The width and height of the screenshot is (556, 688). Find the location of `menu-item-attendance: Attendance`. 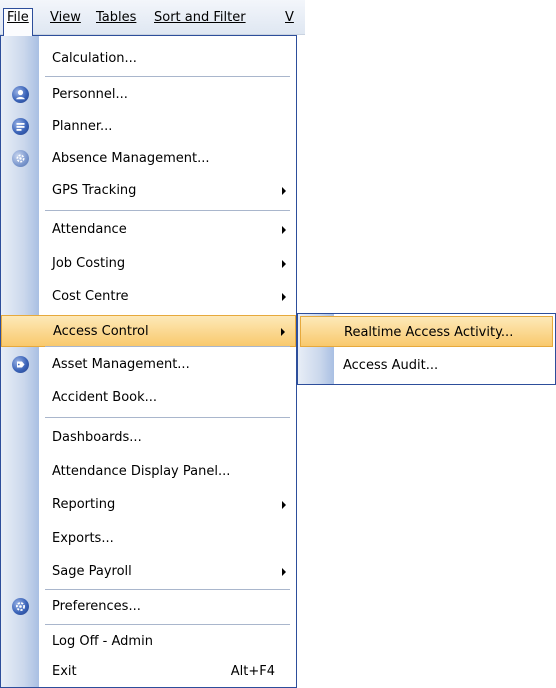

menu-item-attendance: Attendance is located at coordinates (148, 230).